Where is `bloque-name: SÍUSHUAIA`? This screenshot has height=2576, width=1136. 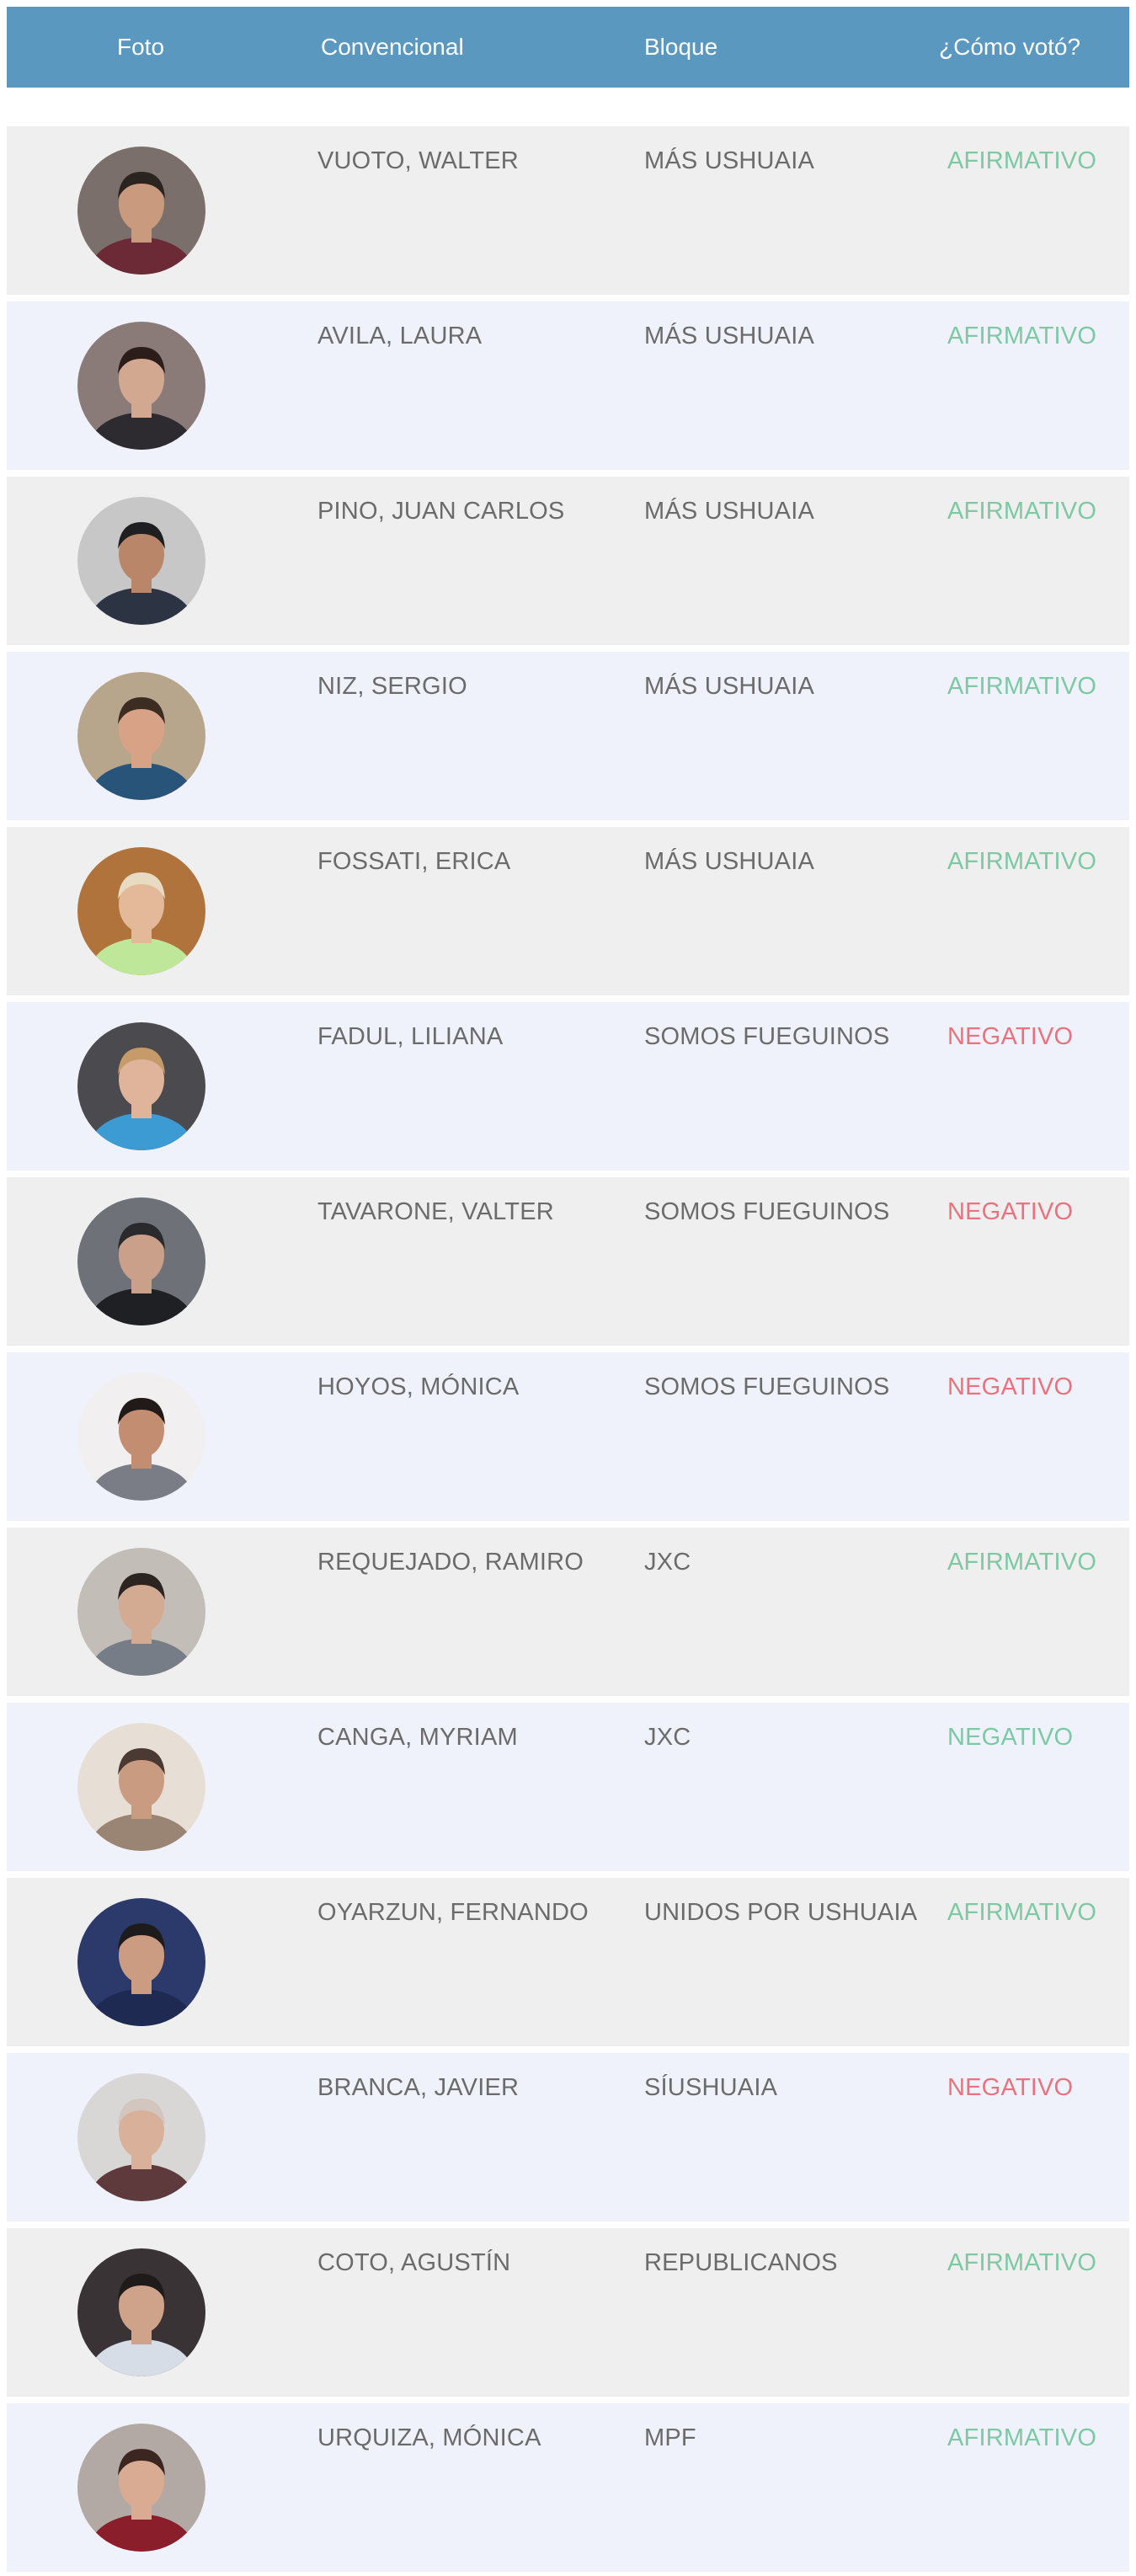 bloque-name: SÍUSHUAIA is located at coordinates (711, 2087).